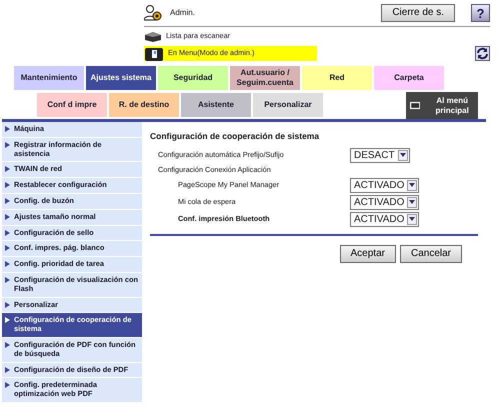 Image resolution: width=500 pixels, height=407 pixels. Describe the element at coordinates (415, 105) in the screenshot. I see `screen-icon` at that location.